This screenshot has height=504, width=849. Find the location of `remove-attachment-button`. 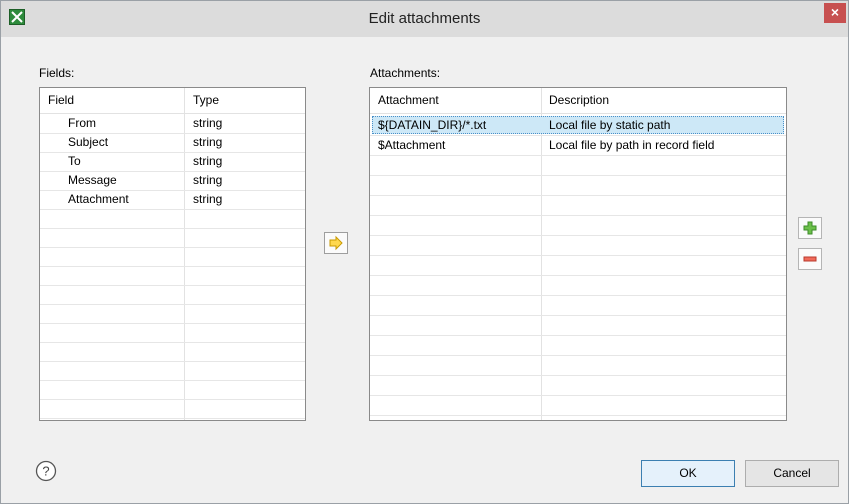

remove-attachment-button is located at coordinates (810, 259).